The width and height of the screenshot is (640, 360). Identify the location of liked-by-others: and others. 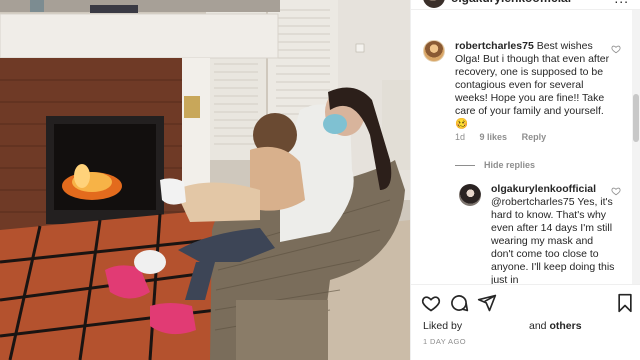
(555, 326).